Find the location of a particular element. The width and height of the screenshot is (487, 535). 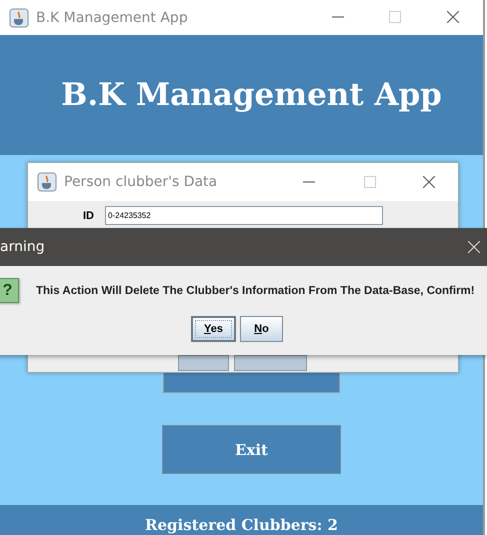

question-icon: ? is located at coordinates (9, 290).